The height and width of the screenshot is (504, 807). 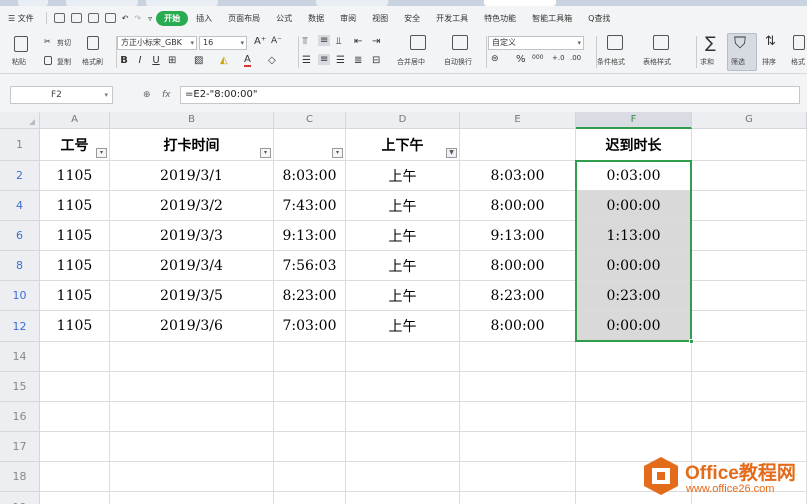 I want to click on column-header-f: F, so click(x=634, y=120).